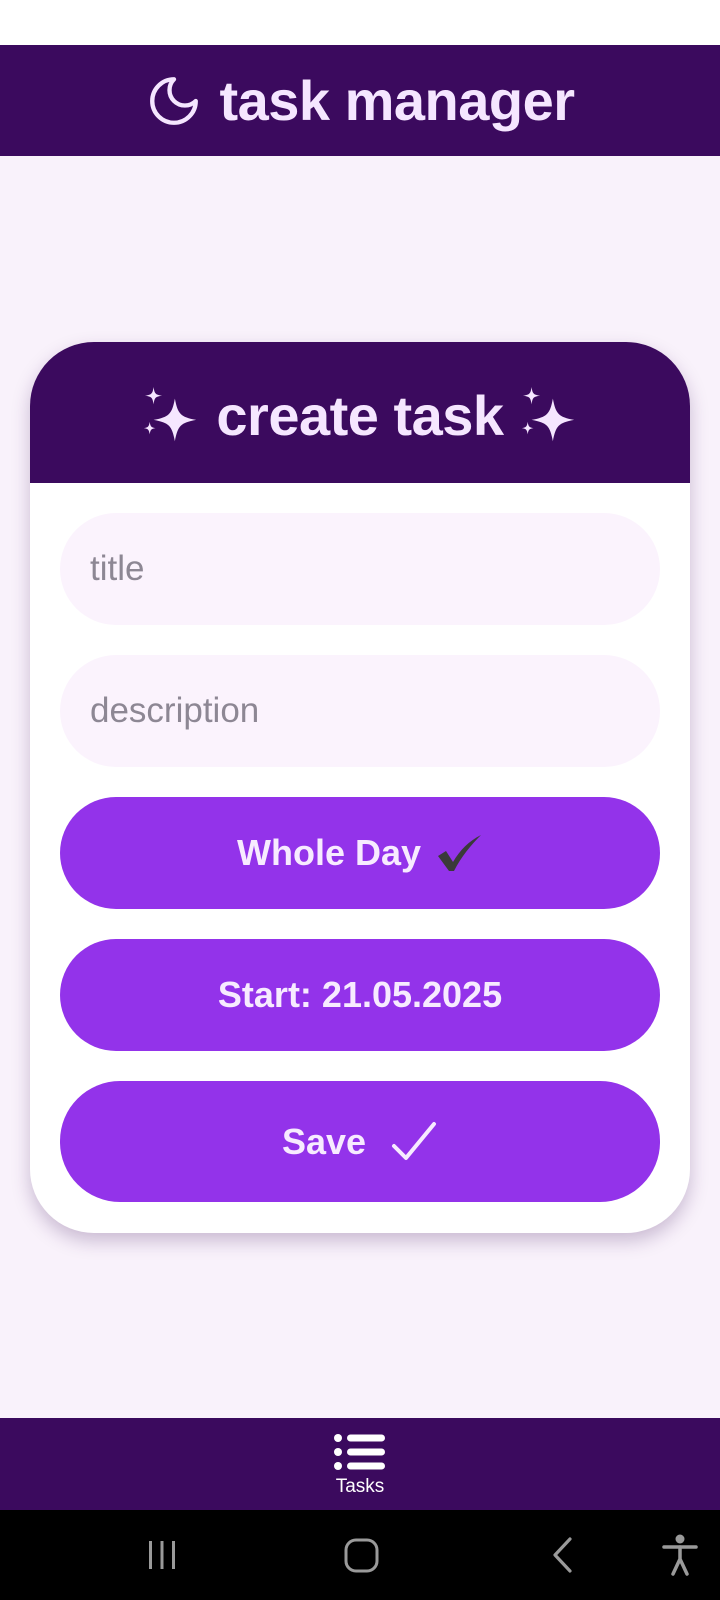 The width and height of the screenshot is (720, 1600). I want to click on status-bar, so click(360, 22).